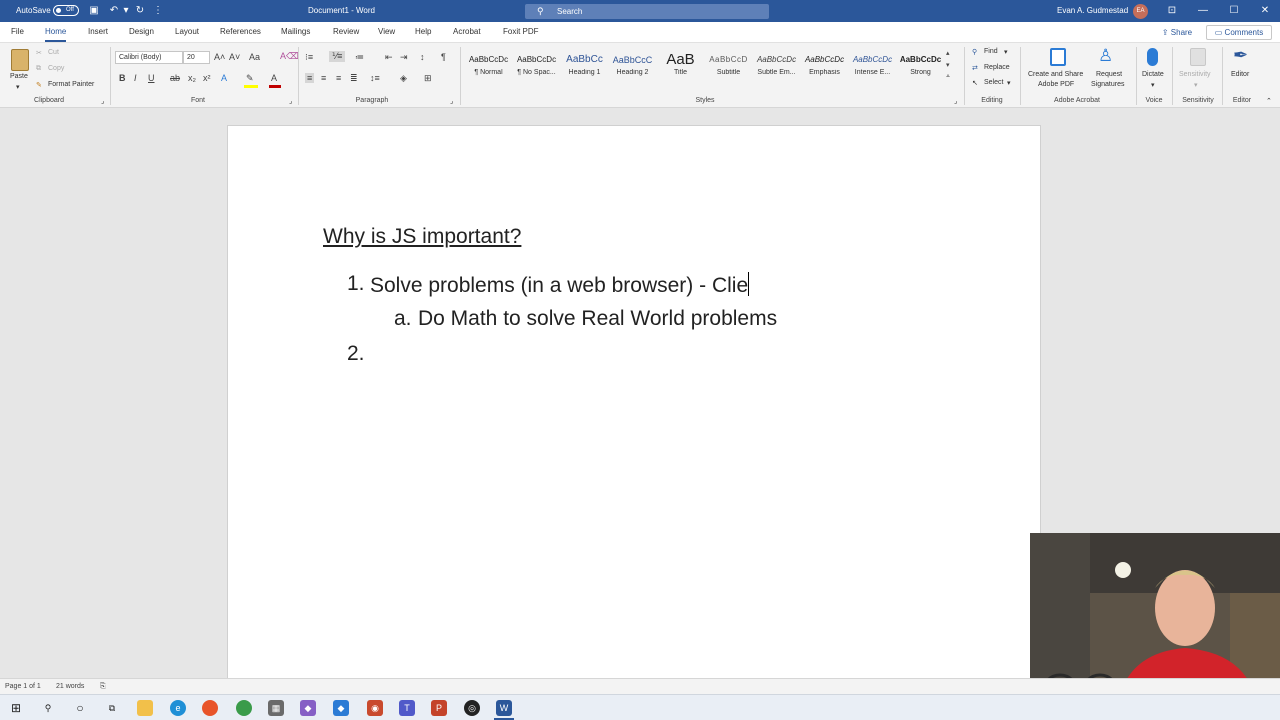 The height and width of the screenshot is (720, 1280). I want to click on decrease-indent-icon: ⇤, so click(389, 57).